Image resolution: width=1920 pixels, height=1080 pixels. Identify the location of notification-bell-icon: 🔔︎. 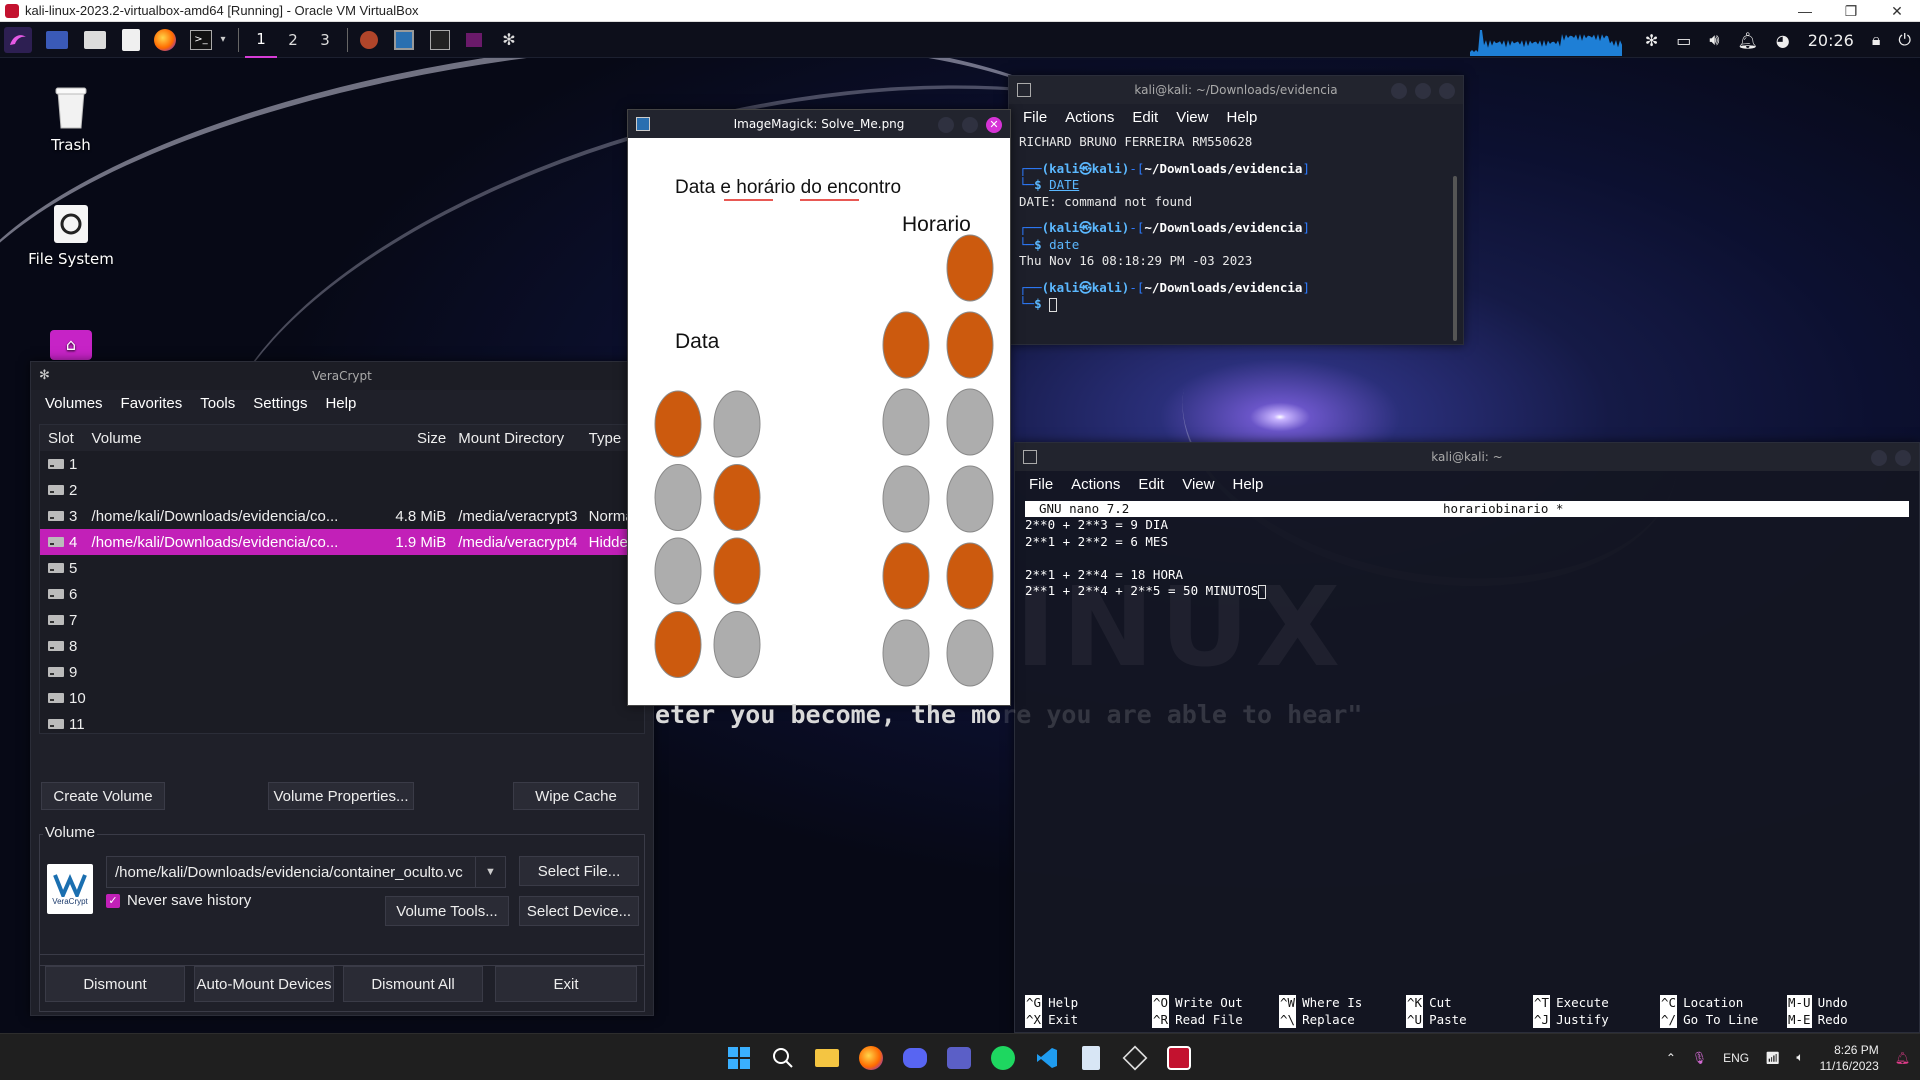
(1747, 40).